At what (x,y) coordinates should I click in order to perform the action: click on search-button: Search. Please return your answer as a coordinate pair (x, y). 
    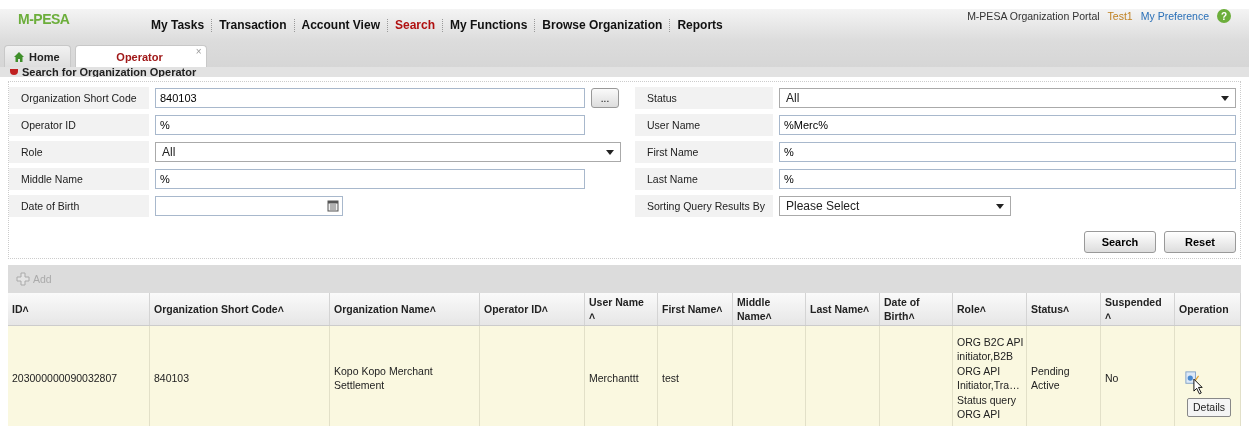
    Looking at the image, I should click on (1120, 242).